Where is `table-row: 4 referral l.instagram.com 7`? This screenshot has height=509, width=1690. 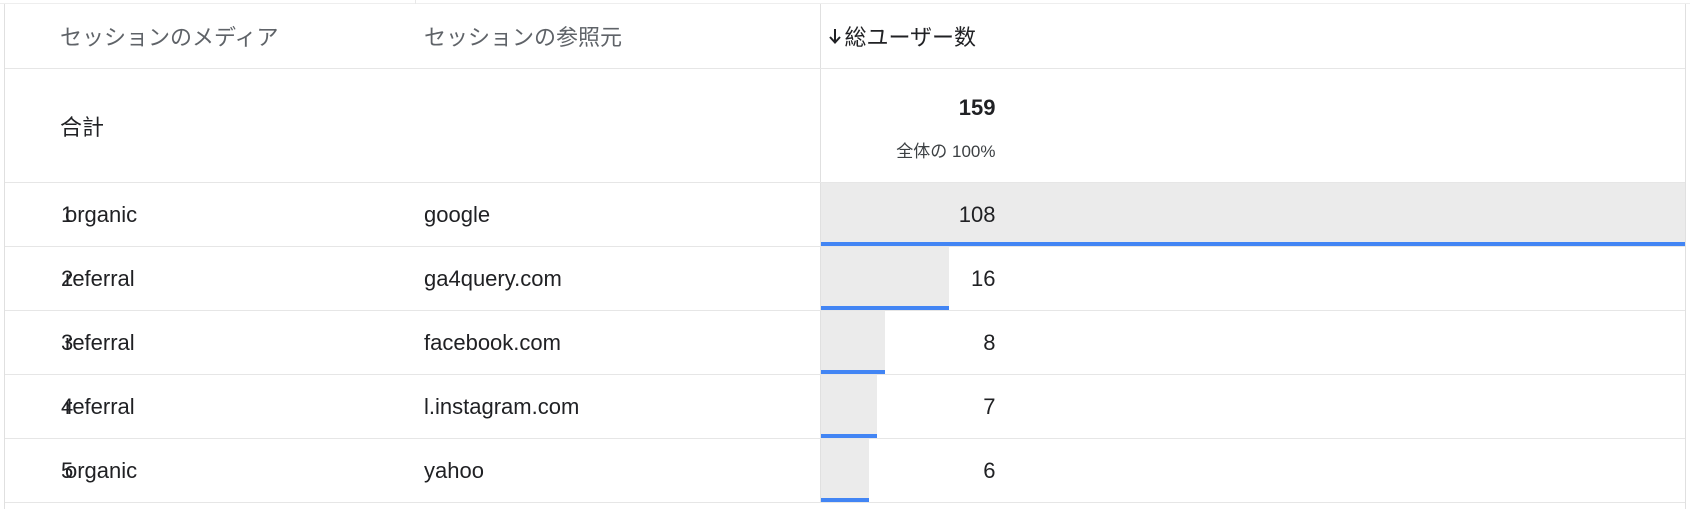 table-row: 4 referral l.instagram.com 7 is located at coordinates (845, 406).